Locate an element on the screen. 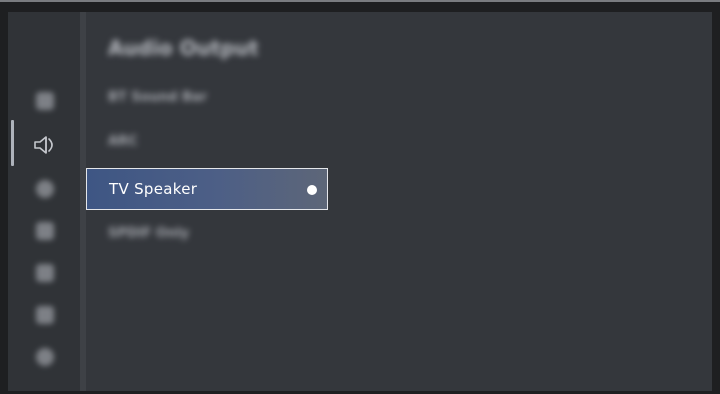 This screenshot has height=394, width=720. speaker-glyph is located at coordinates (43, 145).